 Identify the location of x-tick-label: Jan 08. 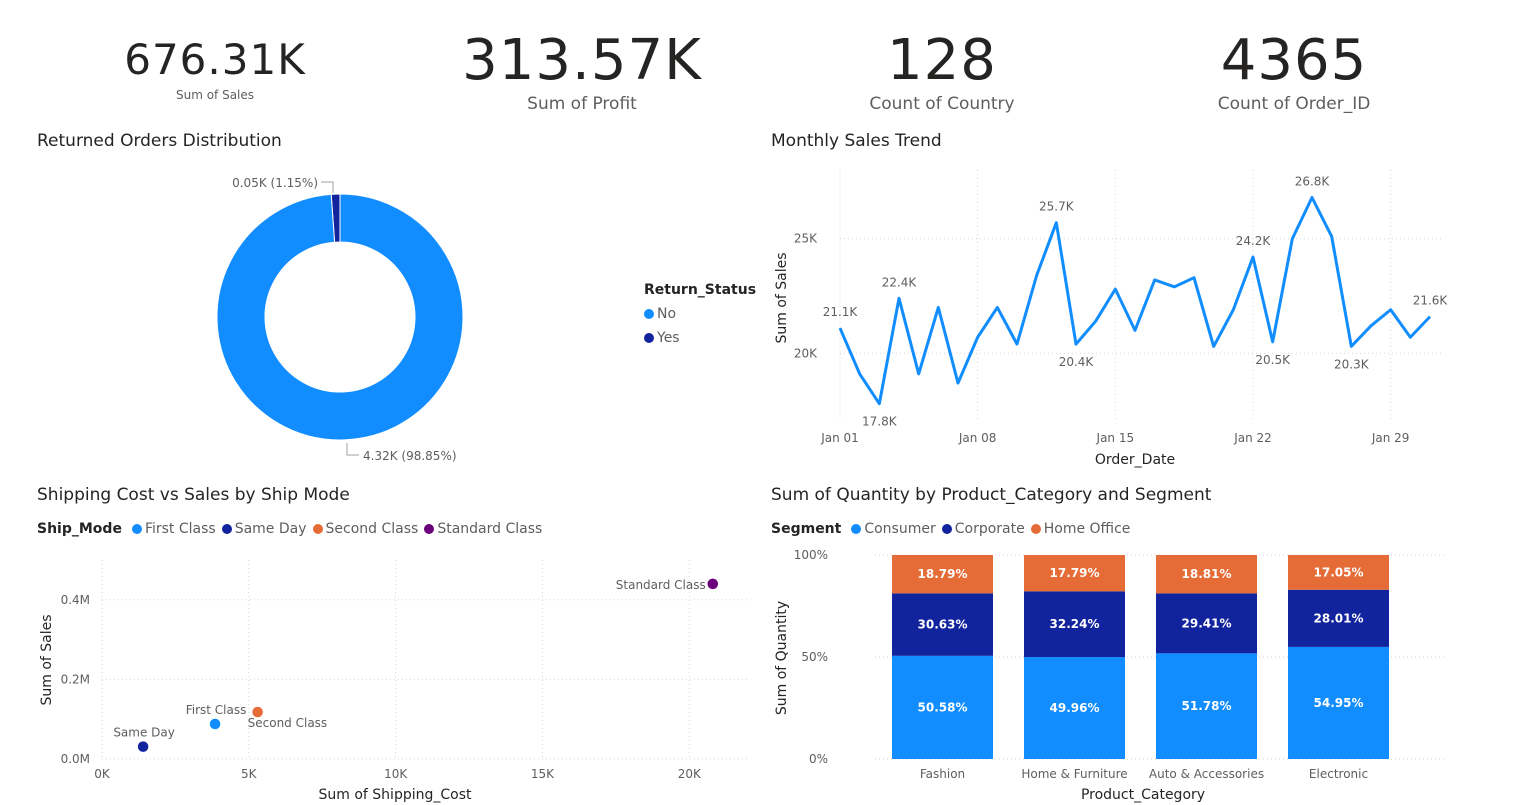
(977, 438).